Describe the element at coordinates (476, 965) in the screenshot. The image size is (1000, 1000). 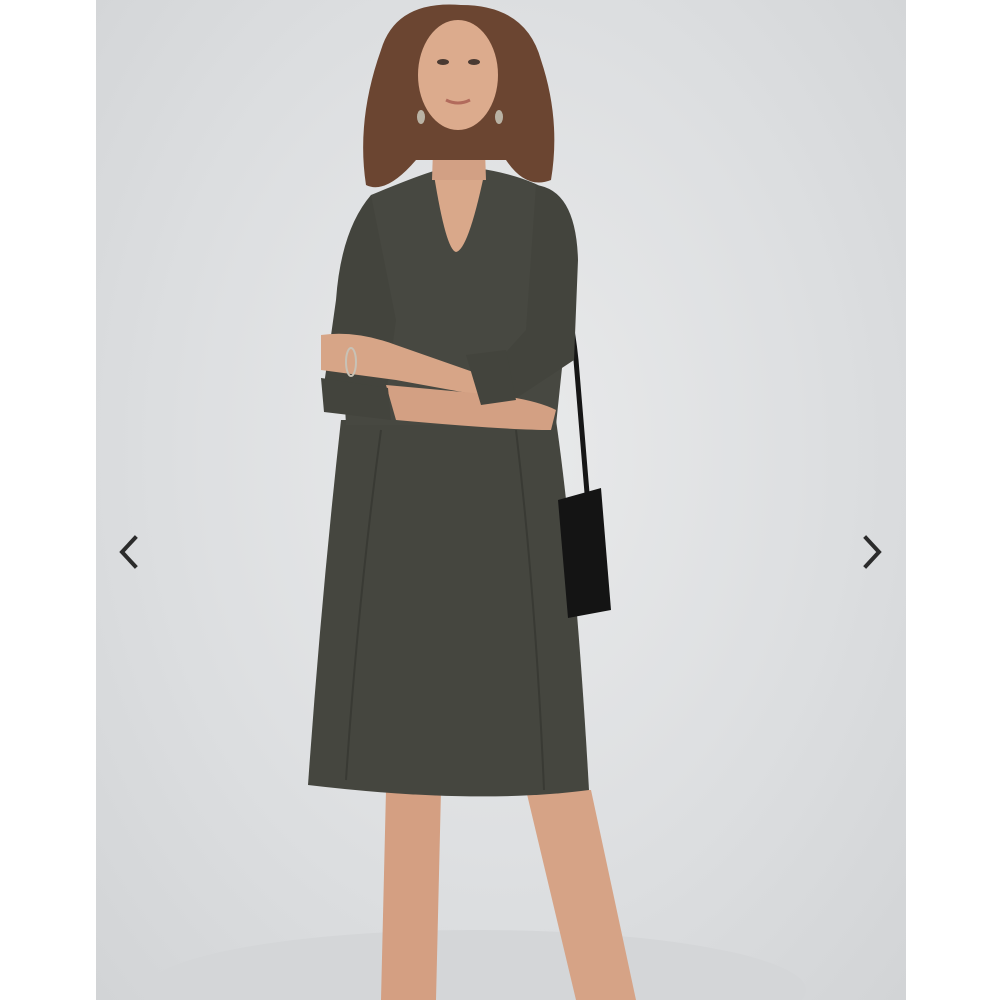
I see `floor-shadow` at that location.